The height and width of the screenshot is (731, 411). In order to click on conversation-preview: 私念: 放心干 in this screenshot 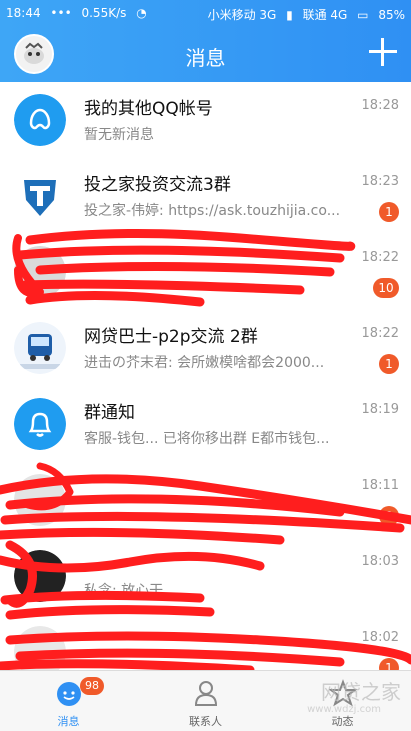, I will do `click(124, 591)`.